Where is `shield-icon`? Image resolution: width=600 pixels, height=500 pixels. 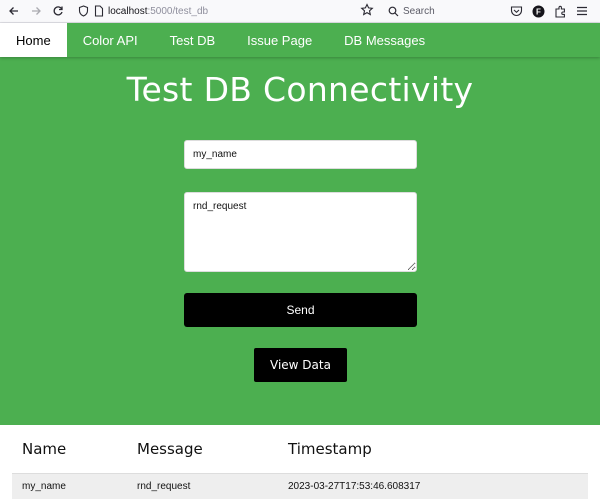 shield-icon is located at coordinates (83, 11).